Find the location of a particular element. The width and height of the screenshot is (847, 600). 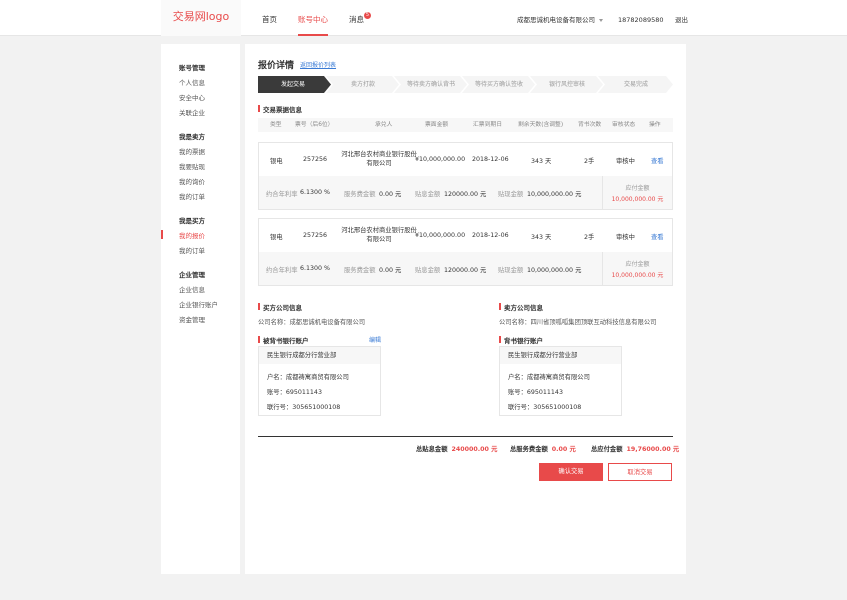

bill-due-date: 2018-12-06 is located at coordinates (490, 159).